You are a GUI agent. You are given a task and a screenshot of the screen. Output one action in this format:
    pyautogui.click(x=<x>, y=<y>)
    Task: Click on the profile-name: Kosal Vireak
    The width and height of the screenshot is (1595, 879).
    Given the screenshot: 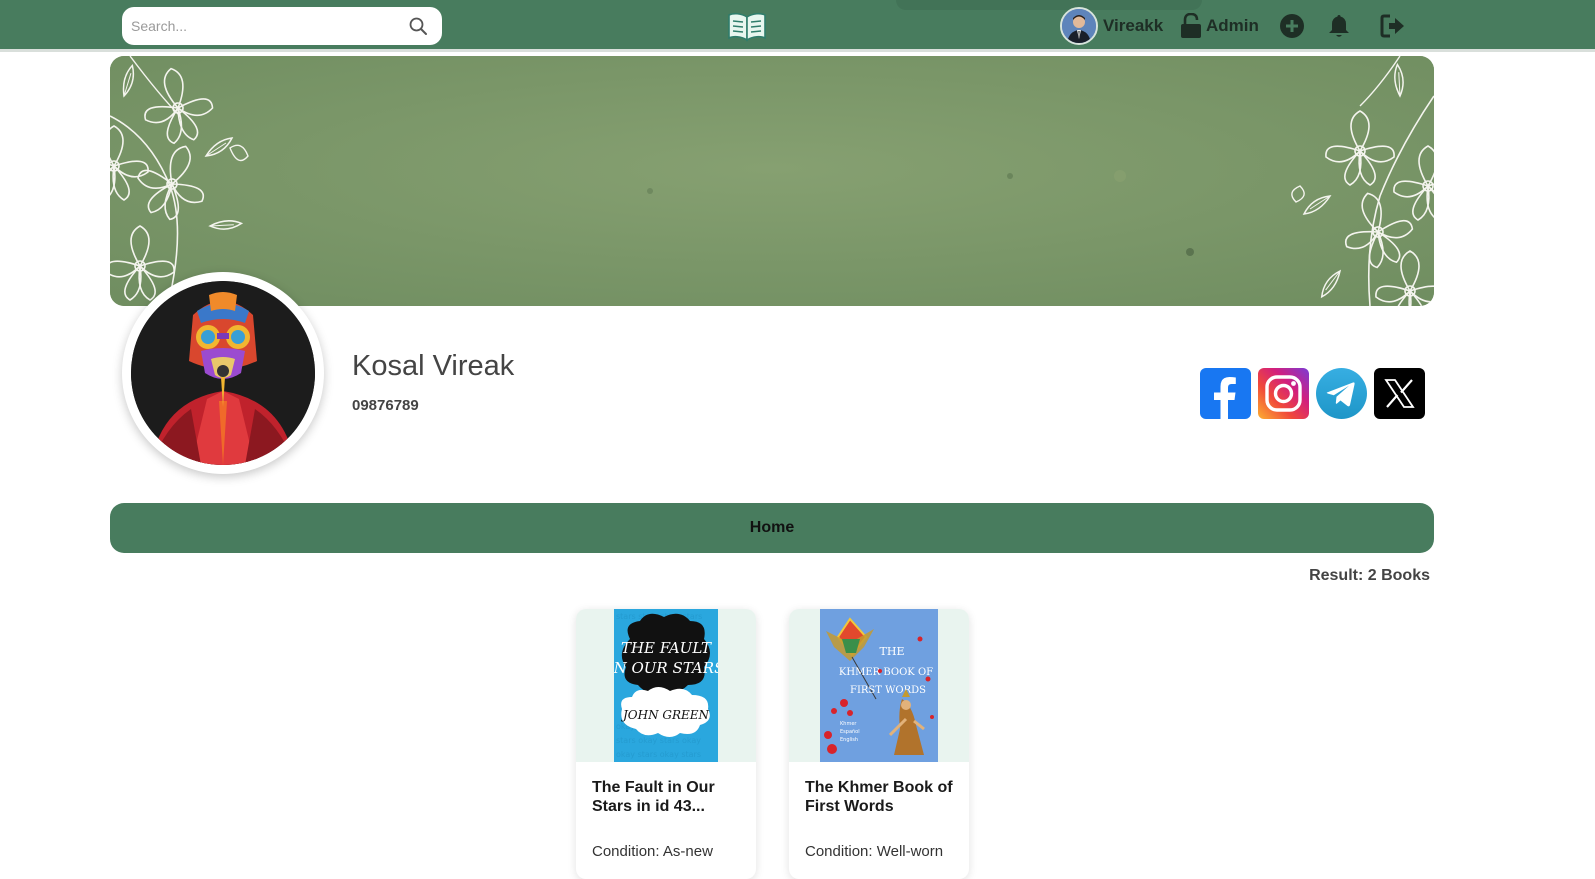 What is the action you would take?
    pyautogui.click(x=433, y=366)
    